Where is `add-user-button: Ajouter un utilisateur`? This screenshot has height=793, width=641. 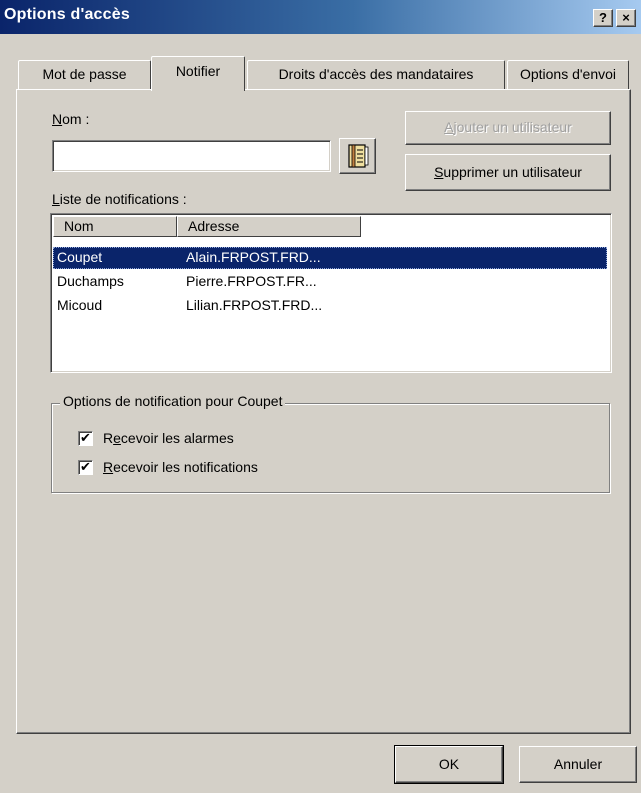
add-user-button: Ajouter un utilisateur is located at coordinates (508, 128).